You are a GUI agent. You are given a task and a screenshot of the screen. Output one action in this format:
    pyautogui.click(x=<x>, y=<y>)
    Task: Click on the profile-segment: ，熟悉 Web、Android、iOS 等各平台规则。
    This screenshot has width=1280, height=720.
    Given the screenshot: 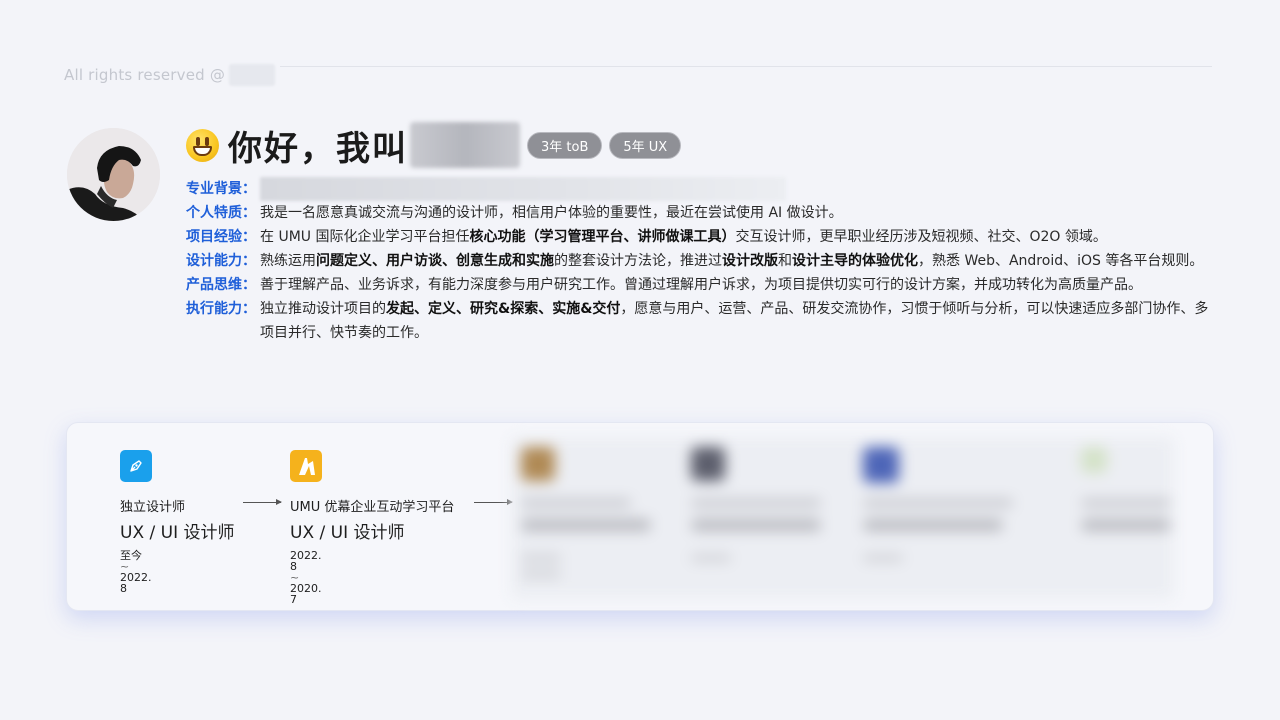 What is the action you would take?
    pyautogui.click(x=1061, y=261)
    